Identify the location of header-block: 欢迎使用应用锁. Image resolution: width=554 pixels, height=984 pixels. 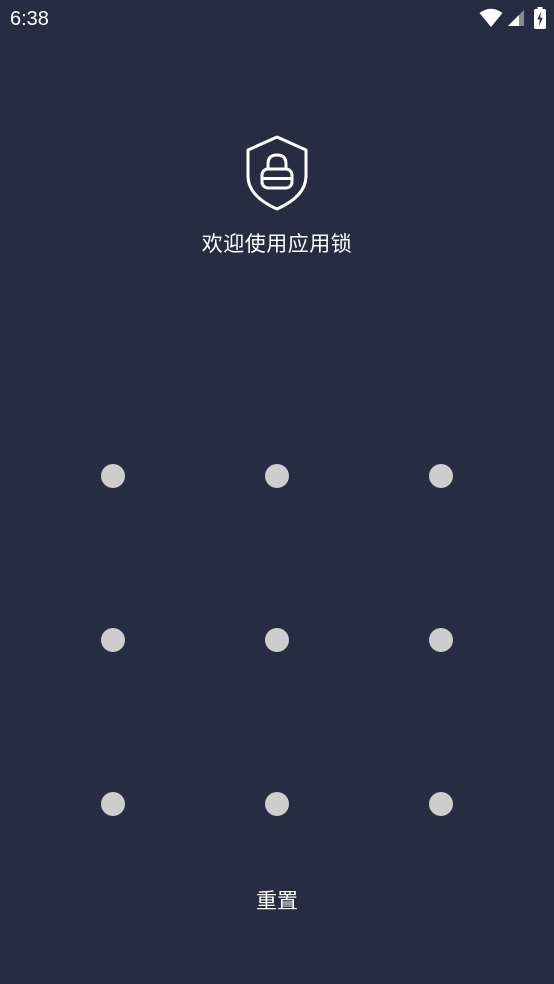
(277, 196).